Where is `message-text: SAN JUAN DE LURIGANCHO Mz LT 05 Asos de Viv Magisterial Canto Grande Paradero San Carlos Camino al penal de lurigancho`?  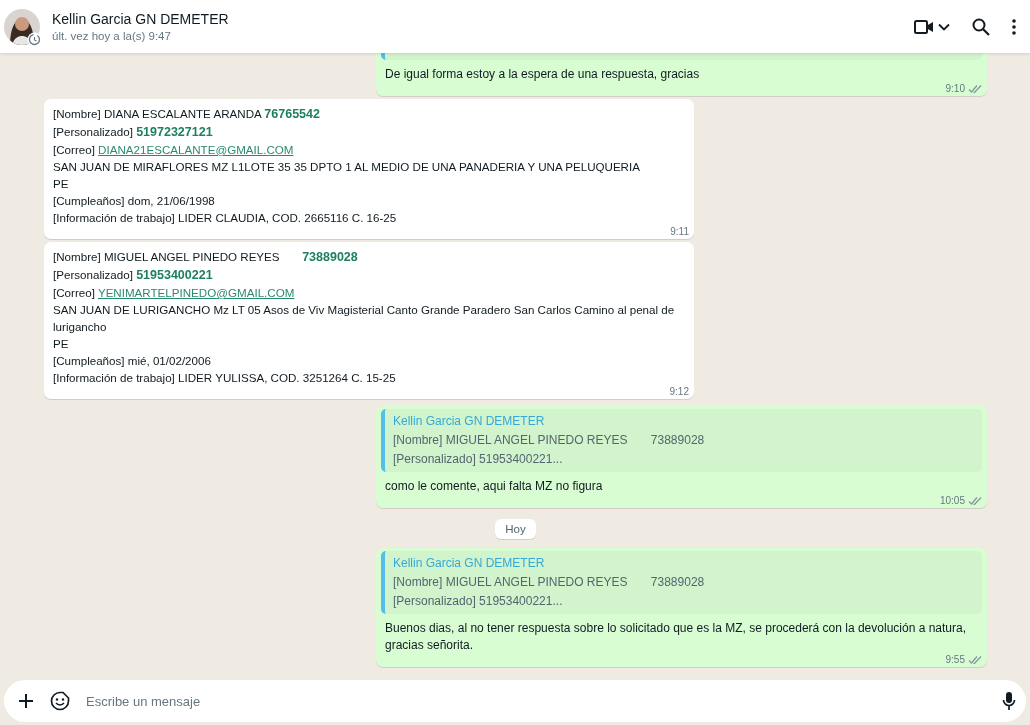
message-text: SAN JUAN DE LURIGANCHO Mz LT 05 Asos de Viv Magisterial Canto Grande Paradero San Carlos Camino al penal de lurigancho is located at coordinates (364, 318).